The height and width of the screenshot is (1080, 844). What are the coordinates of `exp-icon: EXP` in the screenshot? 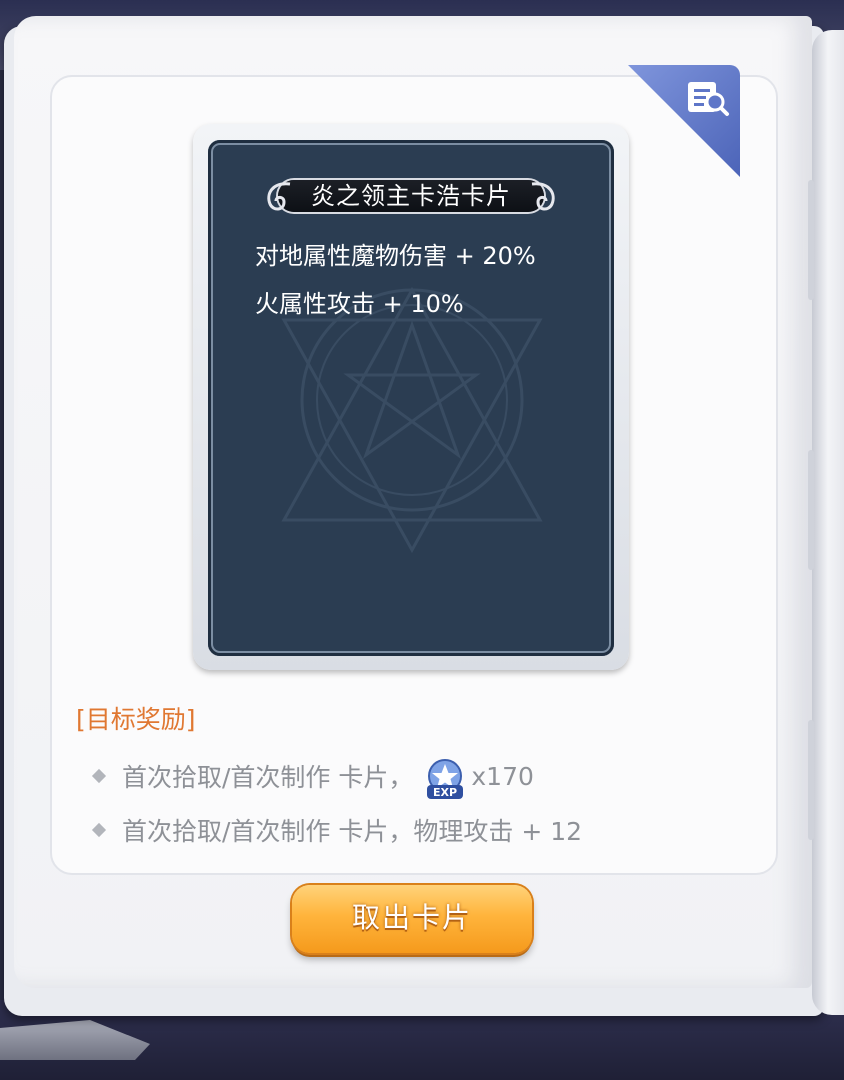 It's located at (445, 779).